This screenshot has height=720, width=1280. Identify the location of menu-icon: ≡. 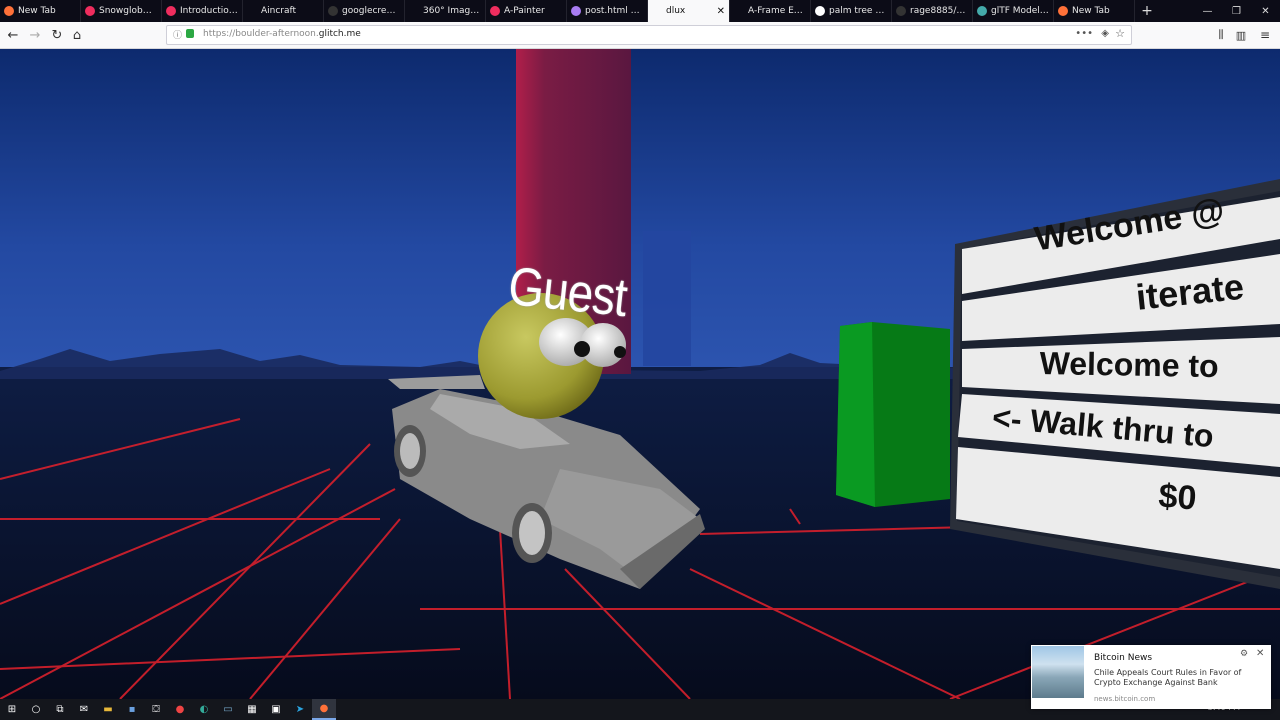
(1265, 35).